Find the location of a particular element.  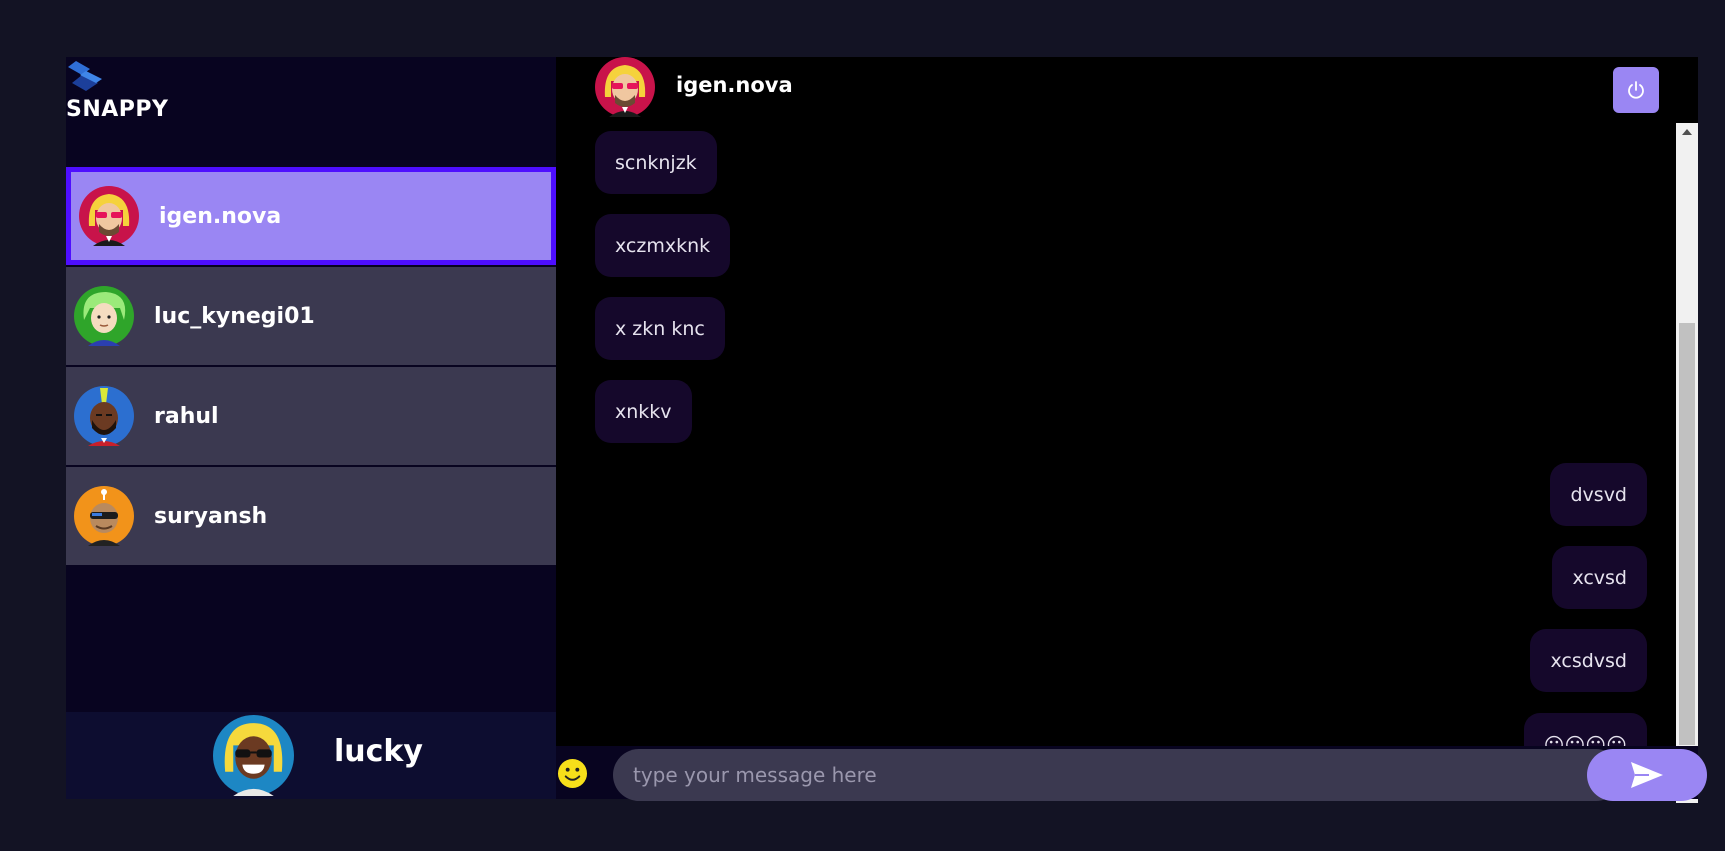

logout-button is located at coordinates (1636, 90).